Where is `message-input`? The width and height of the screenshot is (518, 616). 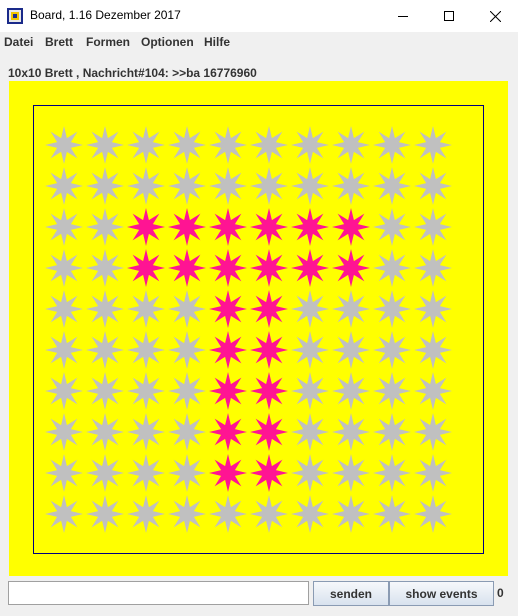
message-input is located at coordinates (158, 593).